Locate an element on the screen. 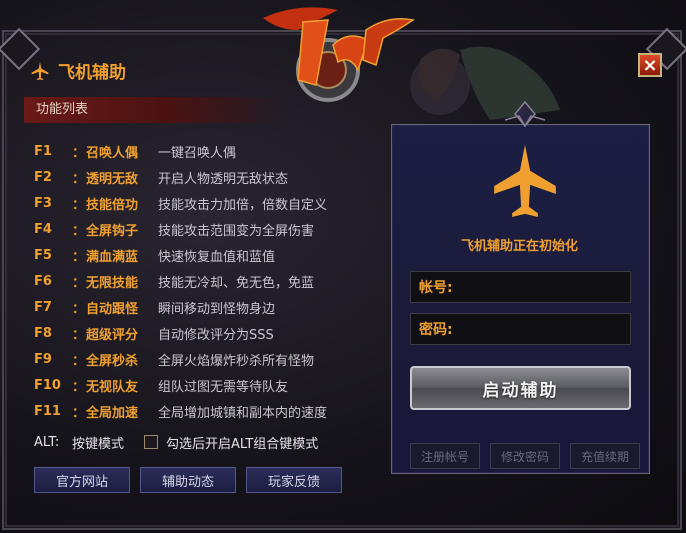  account-label: 帐号: is located at coordinates (436, 288).